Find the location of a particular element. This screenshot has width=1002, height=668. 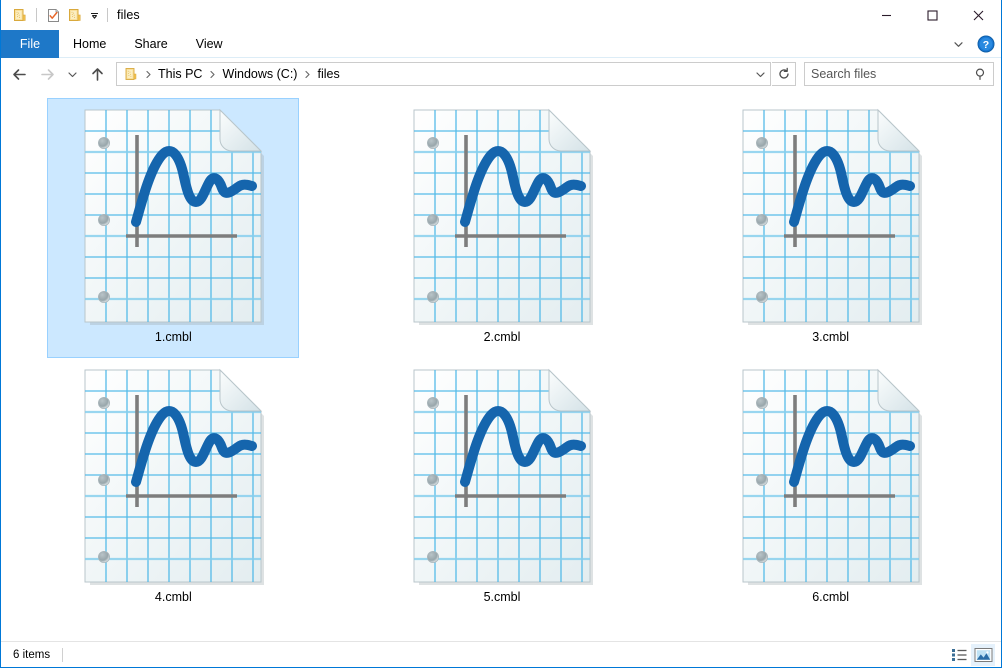

file-label: 6.cmbl is located at coordinates (831, 597).